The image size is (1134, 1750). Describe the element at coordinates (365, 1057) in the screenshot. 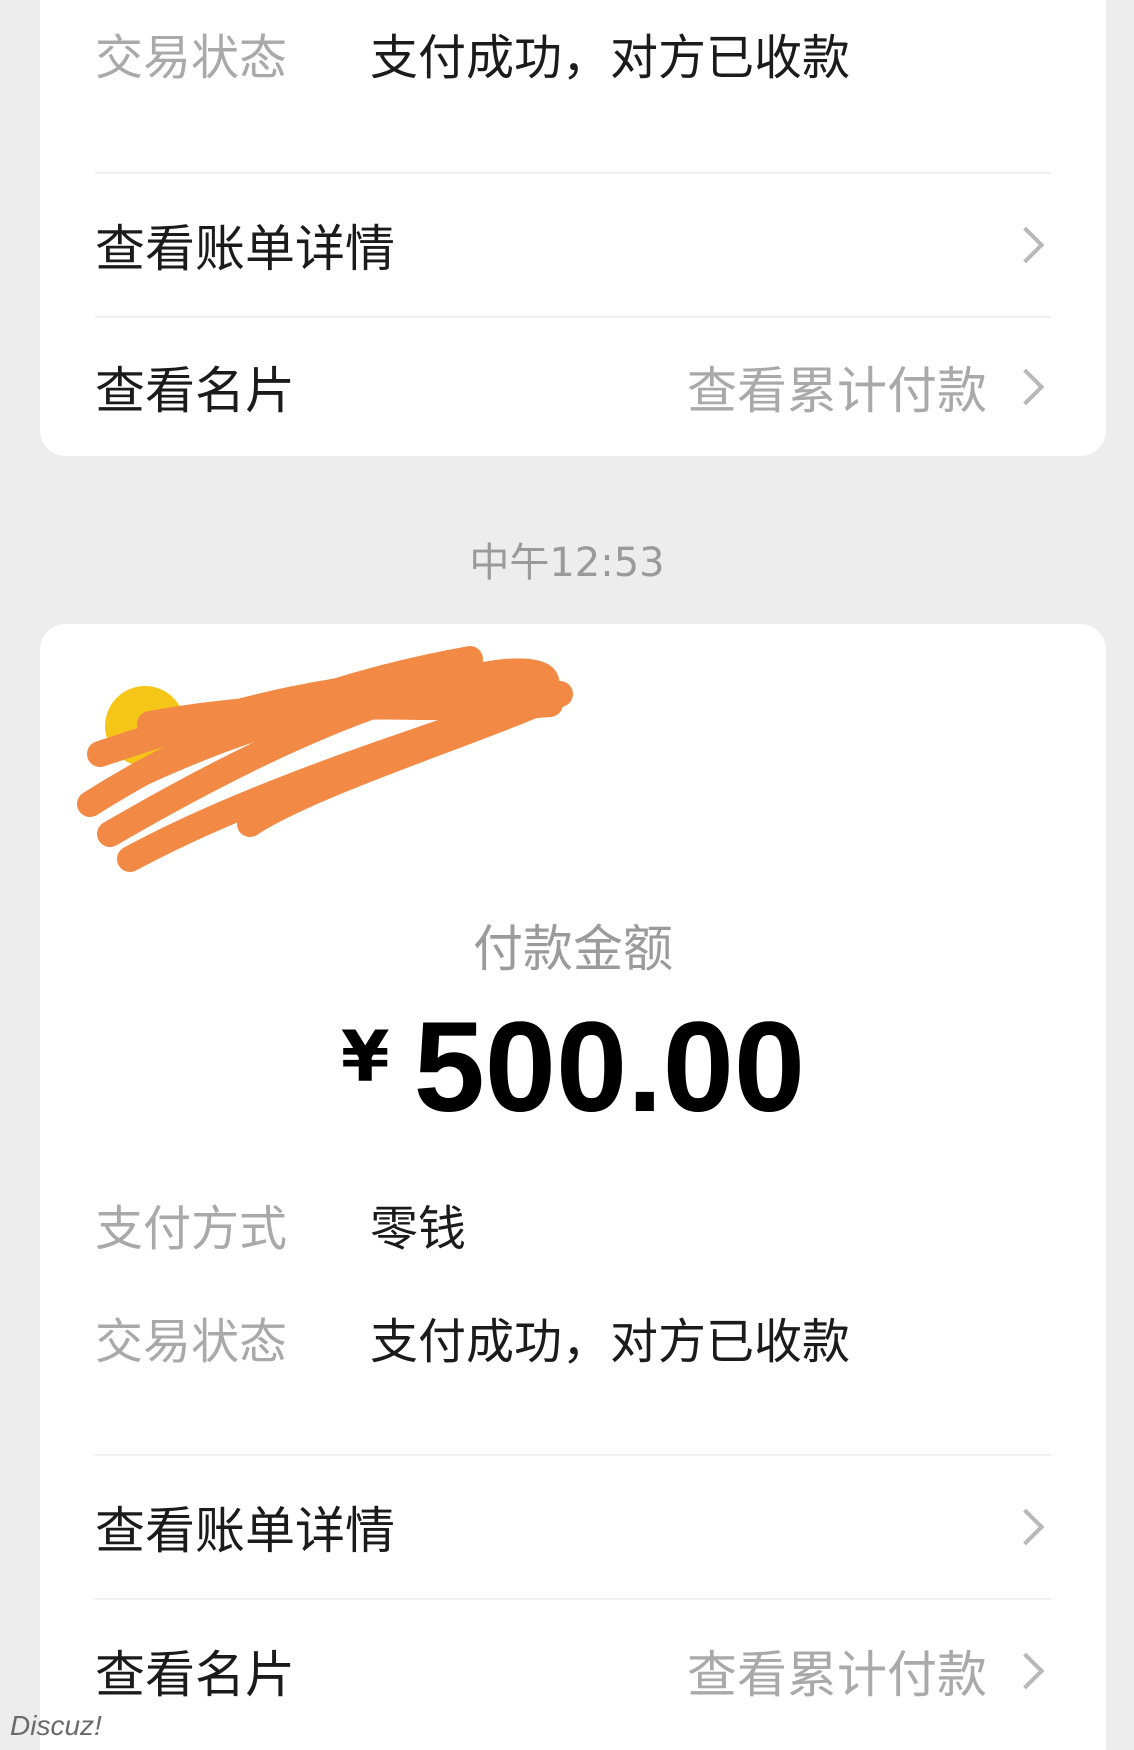

I see `currency-symbol: ¥` at that location.